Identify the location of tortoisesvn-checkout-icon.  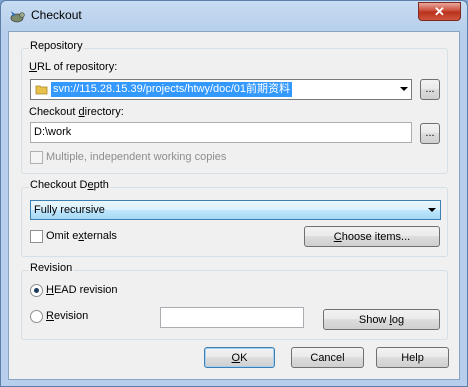
(17, 17).